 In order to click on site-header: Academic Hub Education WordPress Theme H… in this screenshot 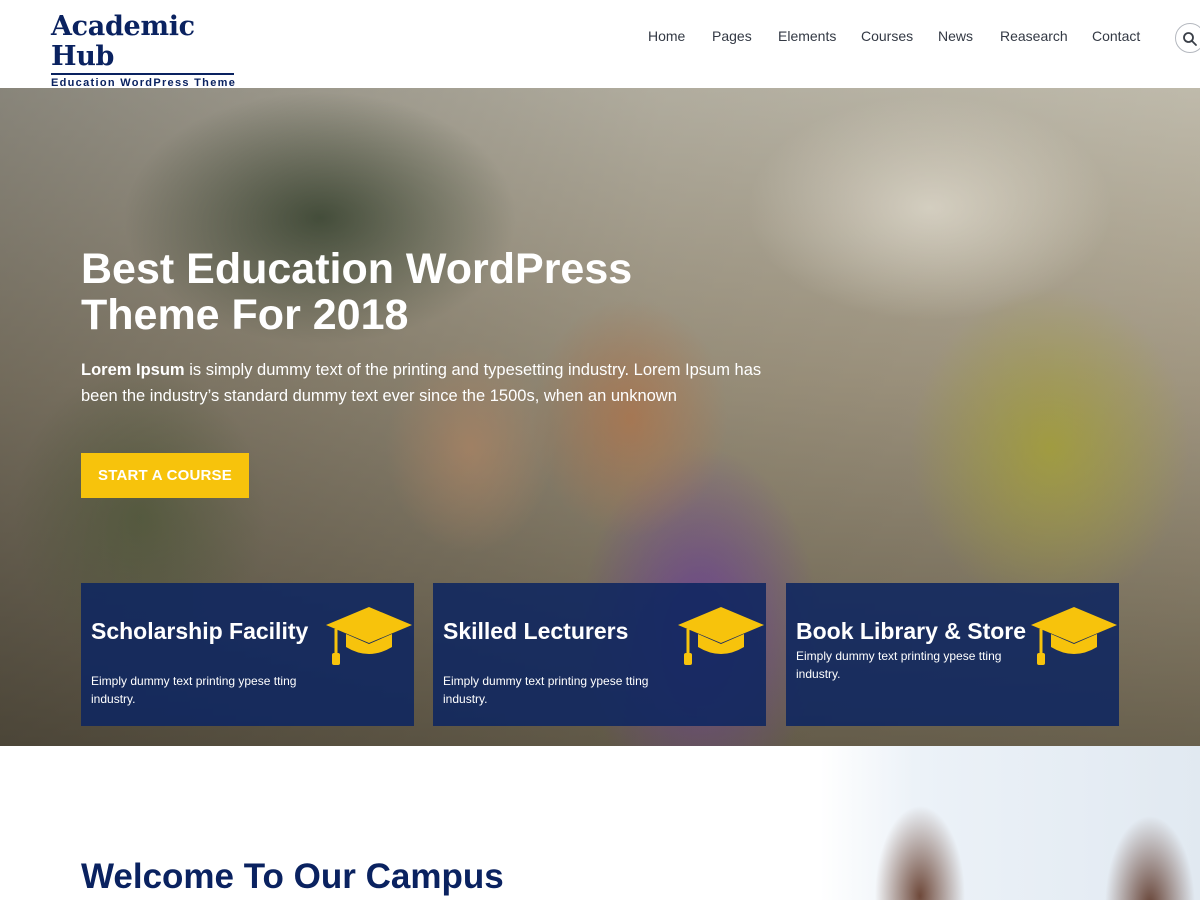, I will do `click(600, 44)`.